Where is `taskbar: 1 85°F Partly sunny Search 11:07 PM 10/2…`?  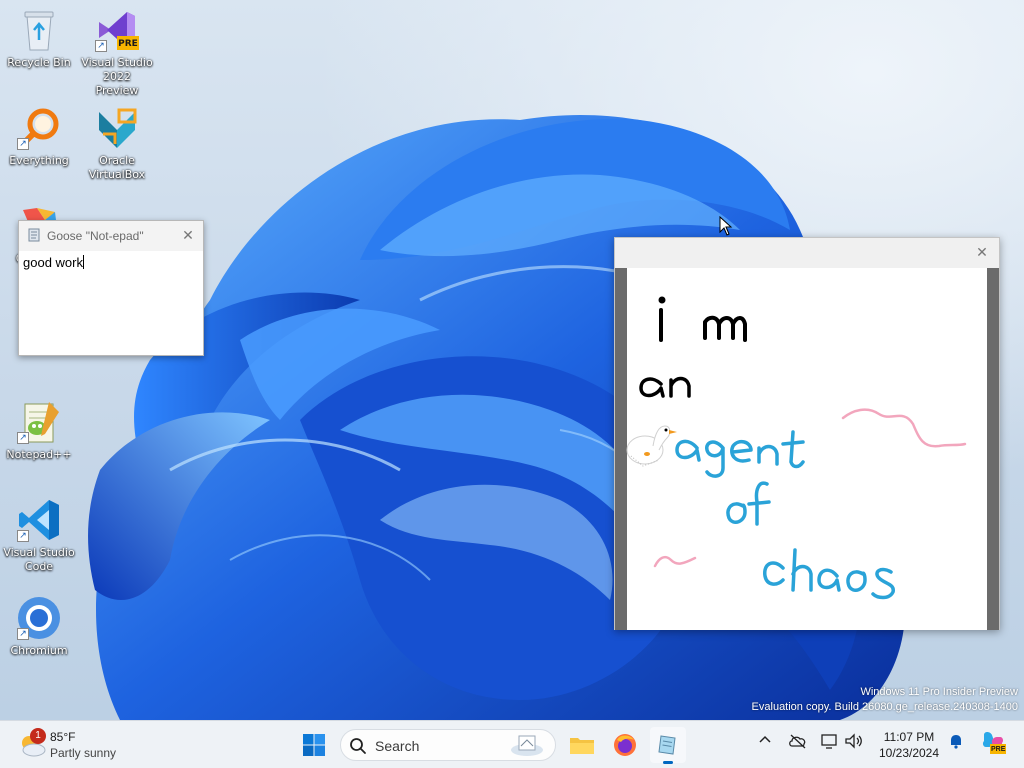
taskbar: 1 85°F Partly sunny Search 11:07 PM 10/2… is located at coordinates (512, 744).